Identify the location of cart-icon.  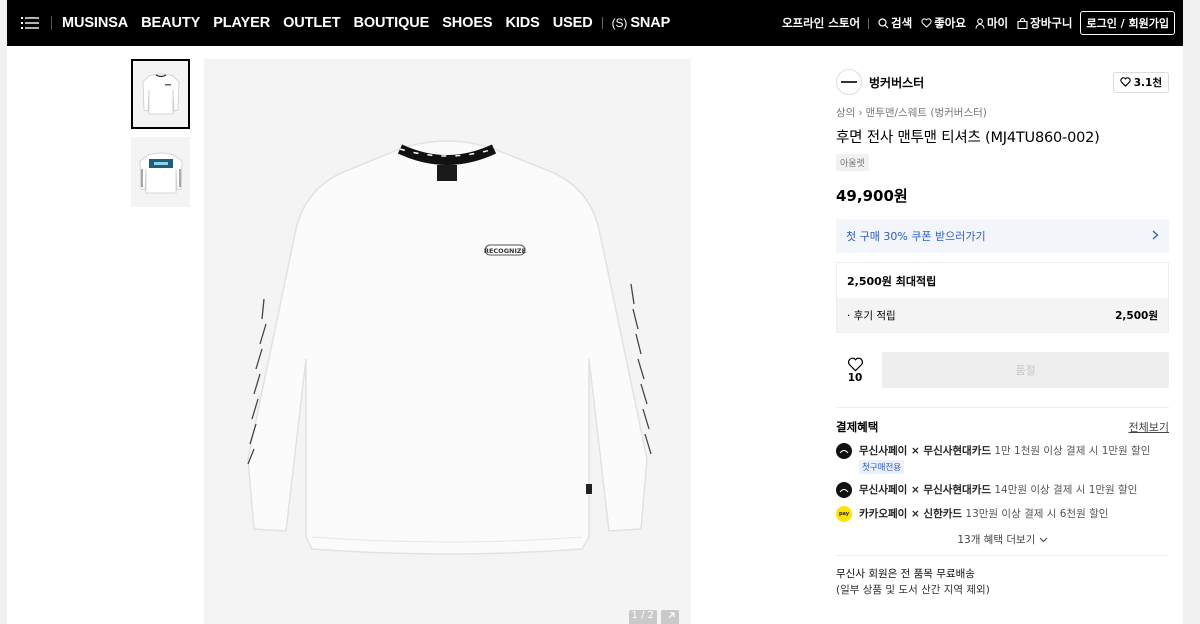
(1022, 23).